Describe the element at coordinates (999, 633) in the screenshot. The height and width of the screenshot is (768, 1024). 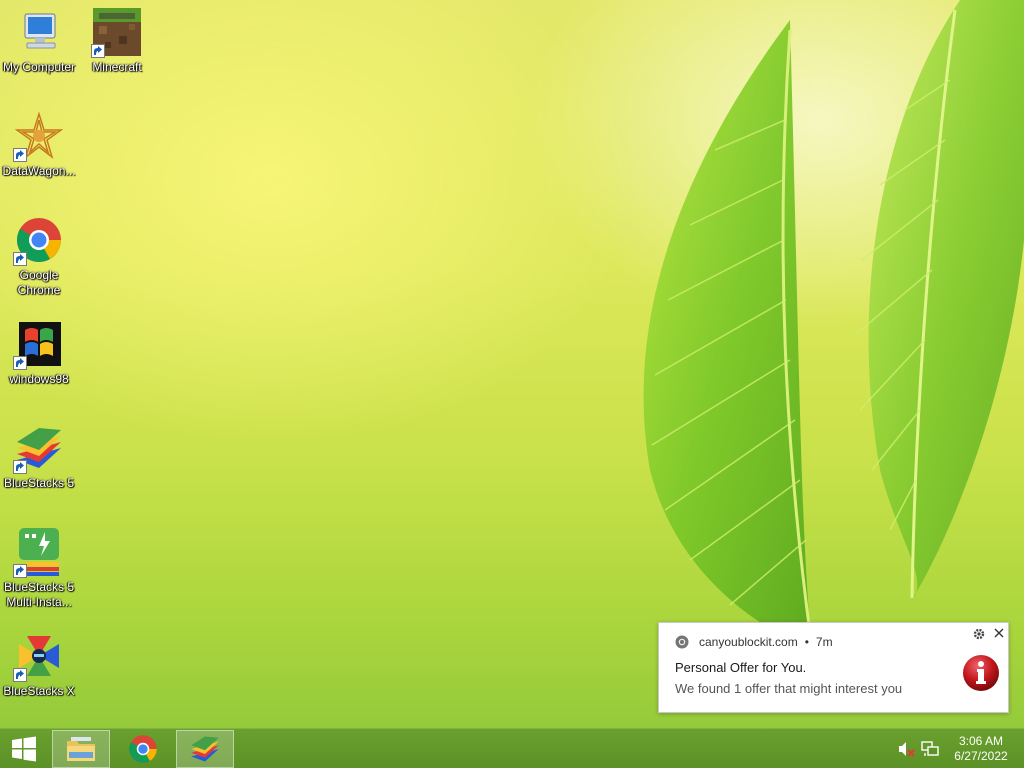
I see `close-icon` at that location.